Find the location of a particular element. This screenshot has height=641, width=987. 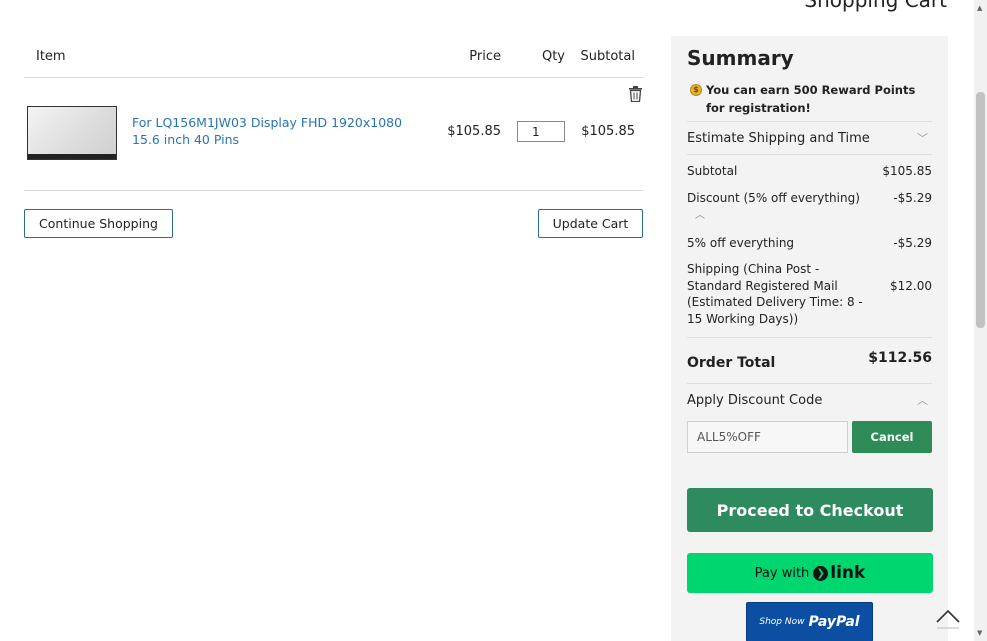

scroll-up-arrow-icon: ▲ is located at coordinates (979, 8).